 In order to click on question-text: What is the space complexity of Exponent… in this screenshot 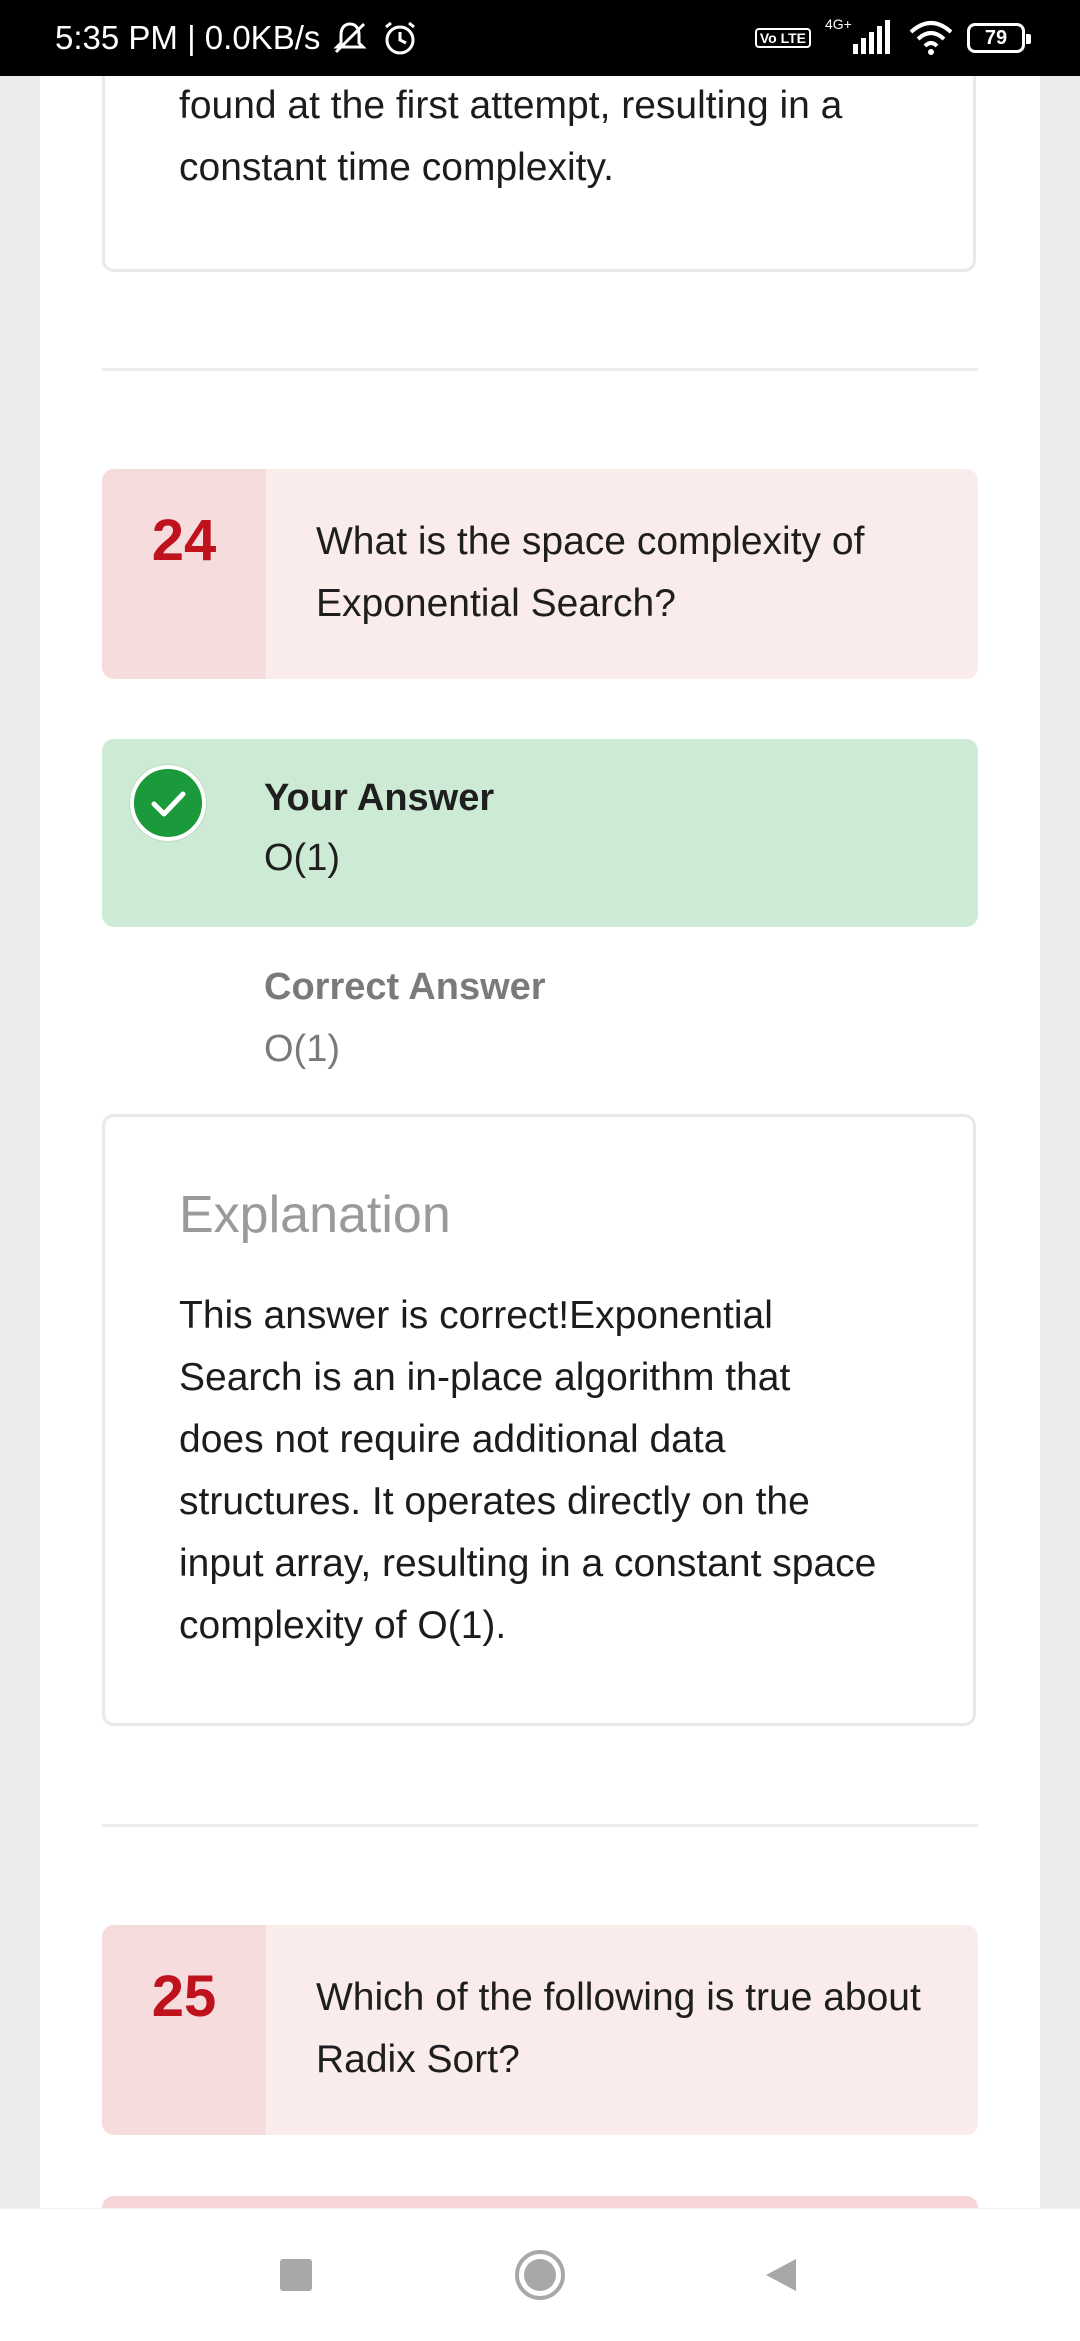, I will do `click(590, 572)`.